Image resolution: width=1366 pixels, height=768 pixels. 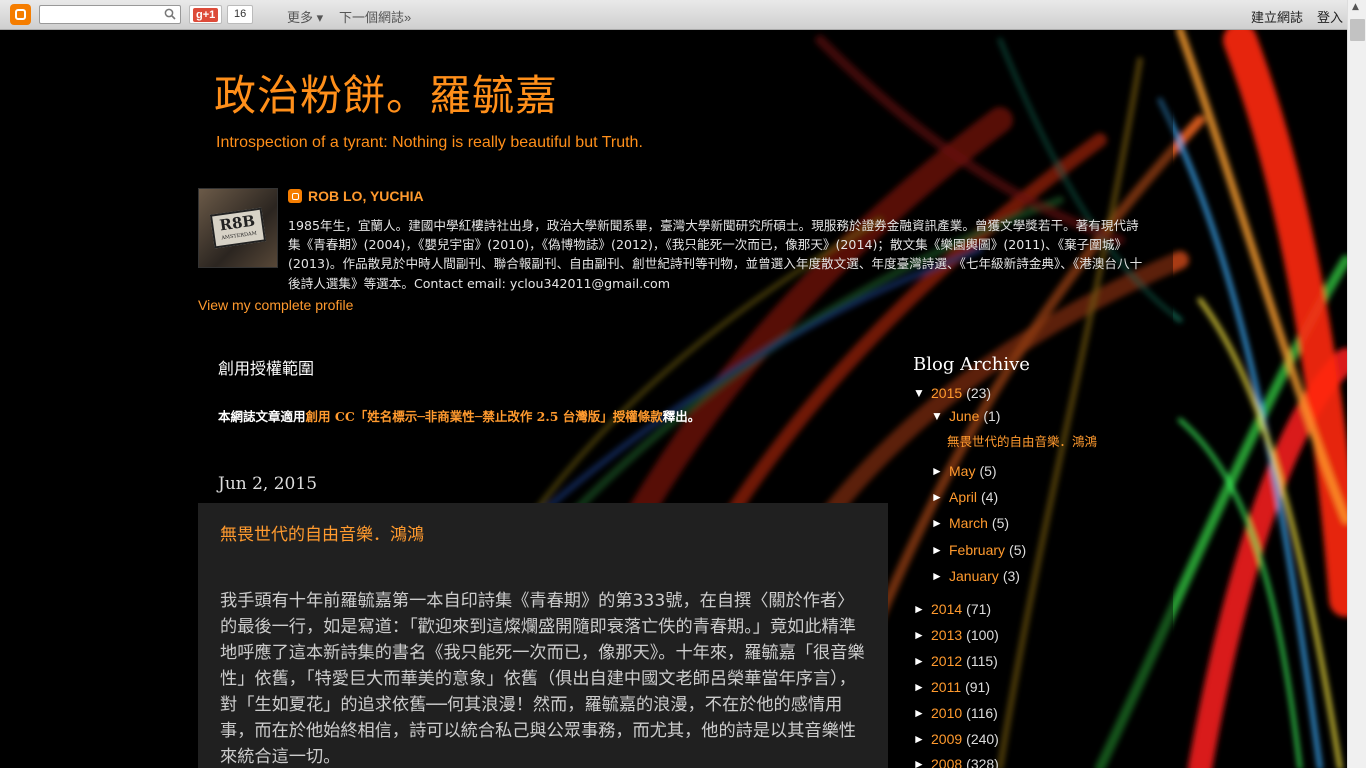 I want to click on profile-photo: R8B AMSTERDAM, so click(x=238, y=228).